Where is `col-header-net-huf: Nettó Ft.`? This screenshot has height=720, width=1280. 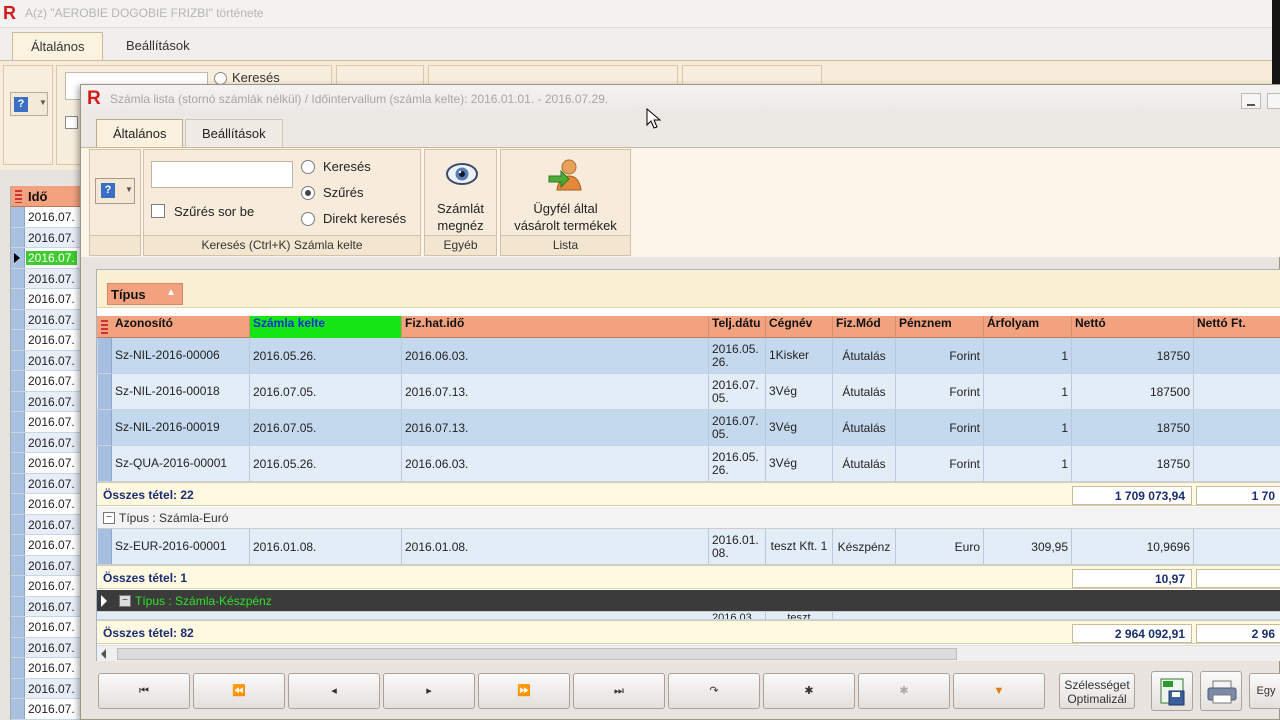
col-header-net-huf: Nettó Ft. is located at coordinates (1237, 327).